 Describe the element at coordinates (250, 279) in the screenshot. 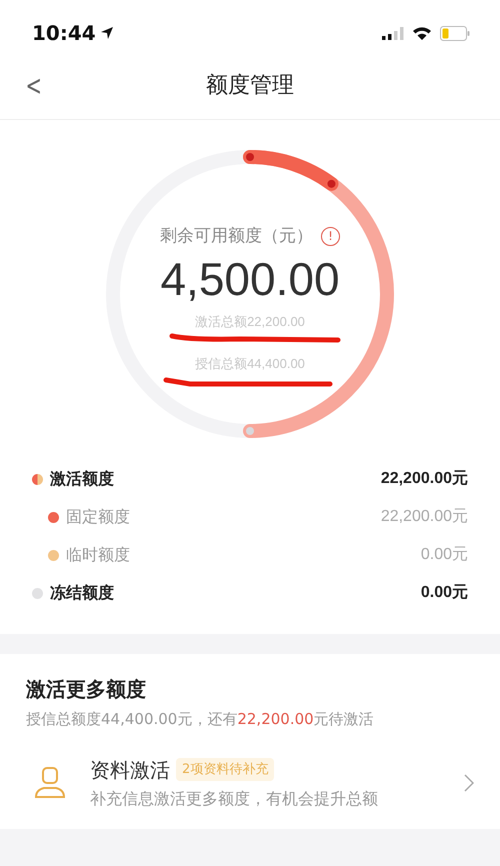

I see `remaining-amount: 4,500.00` at that location.